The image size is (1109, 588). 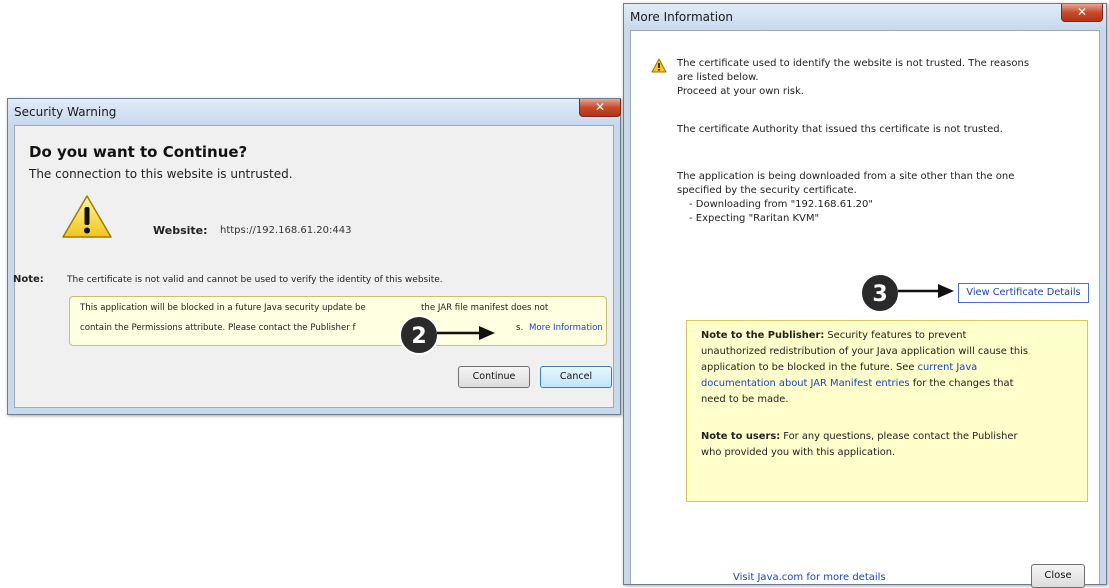 I want to click on more-information-close-x-button: ✕, so click(x=1082, y=13).